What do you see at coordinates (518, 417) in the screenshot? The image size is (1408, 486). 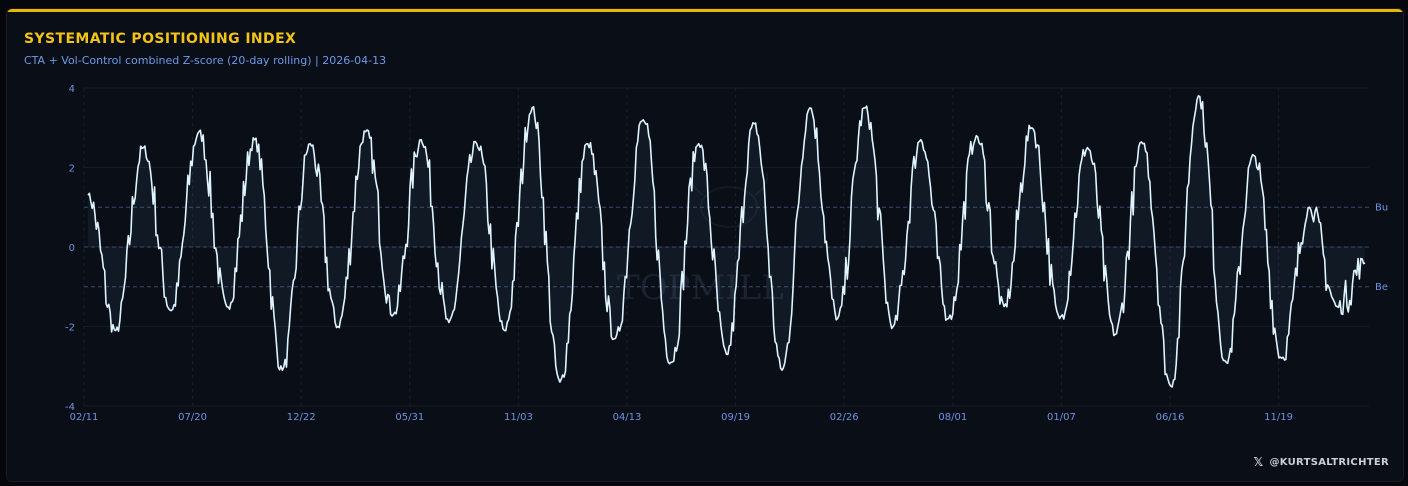 I see `x-tick-label: 11/03` at bounding box center [518, 417].